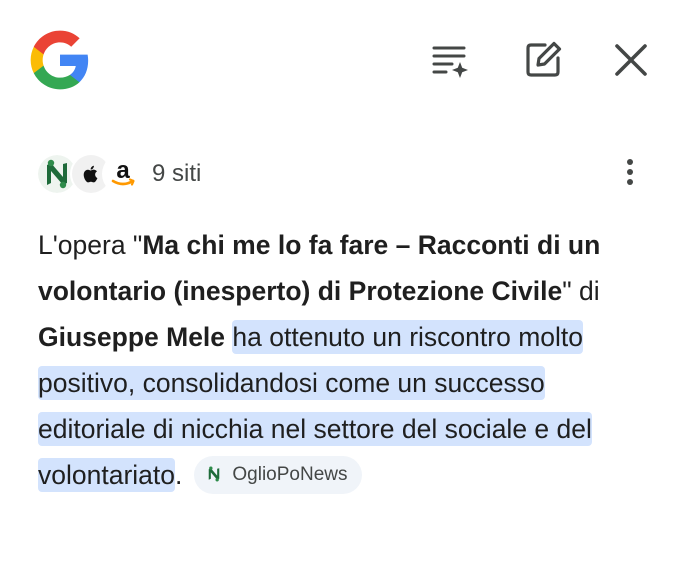 The height and width of the screenshot is (572, 690). I want to click on citation-chip: OglioPoNews, so click(278, 475).